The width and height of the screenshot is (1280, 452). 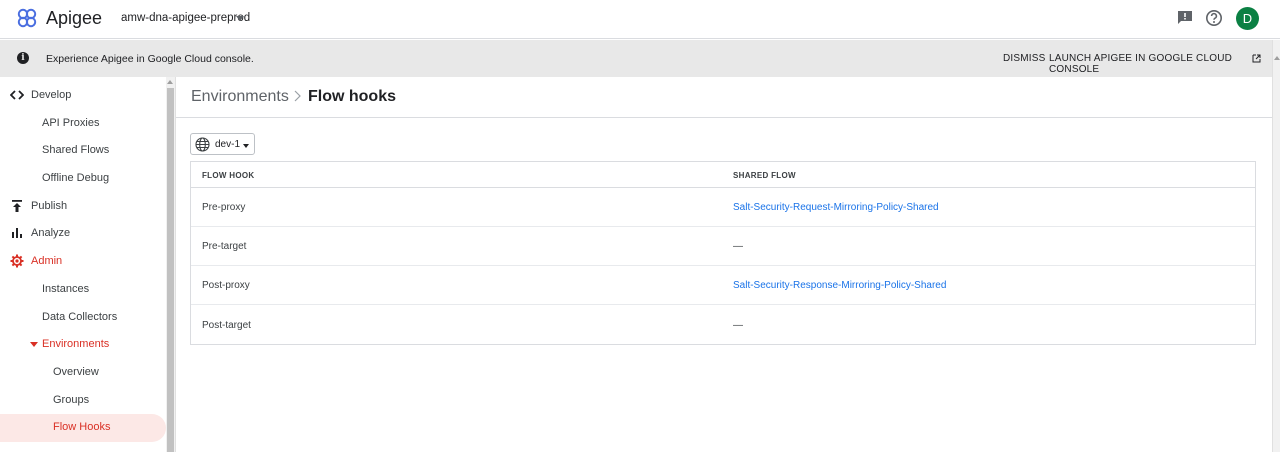 What do you see at coordinates (83, 207) in the screenshot?
I see `sidebar-item-publish: Publish` at bounding box center [83, 207].